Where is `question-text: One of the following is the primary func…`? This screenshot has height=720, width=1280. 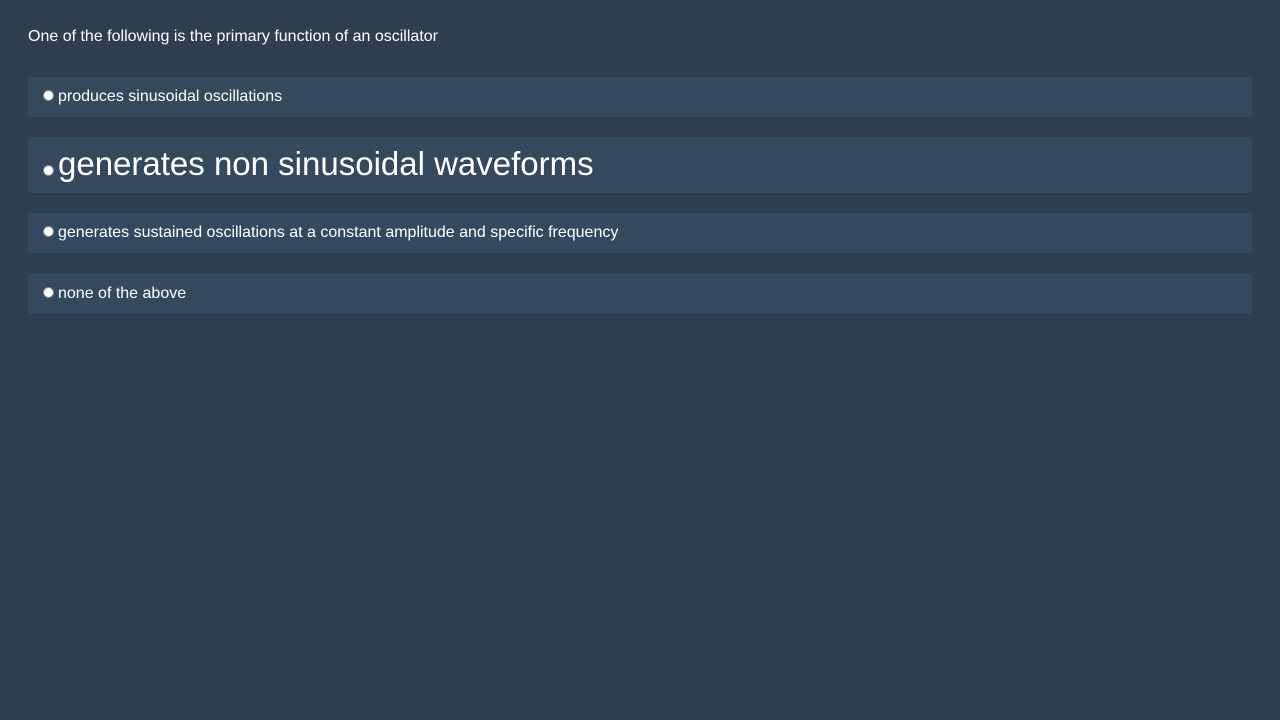 question-text: One of the following is the primary func… is located at coordinates (233, 36).